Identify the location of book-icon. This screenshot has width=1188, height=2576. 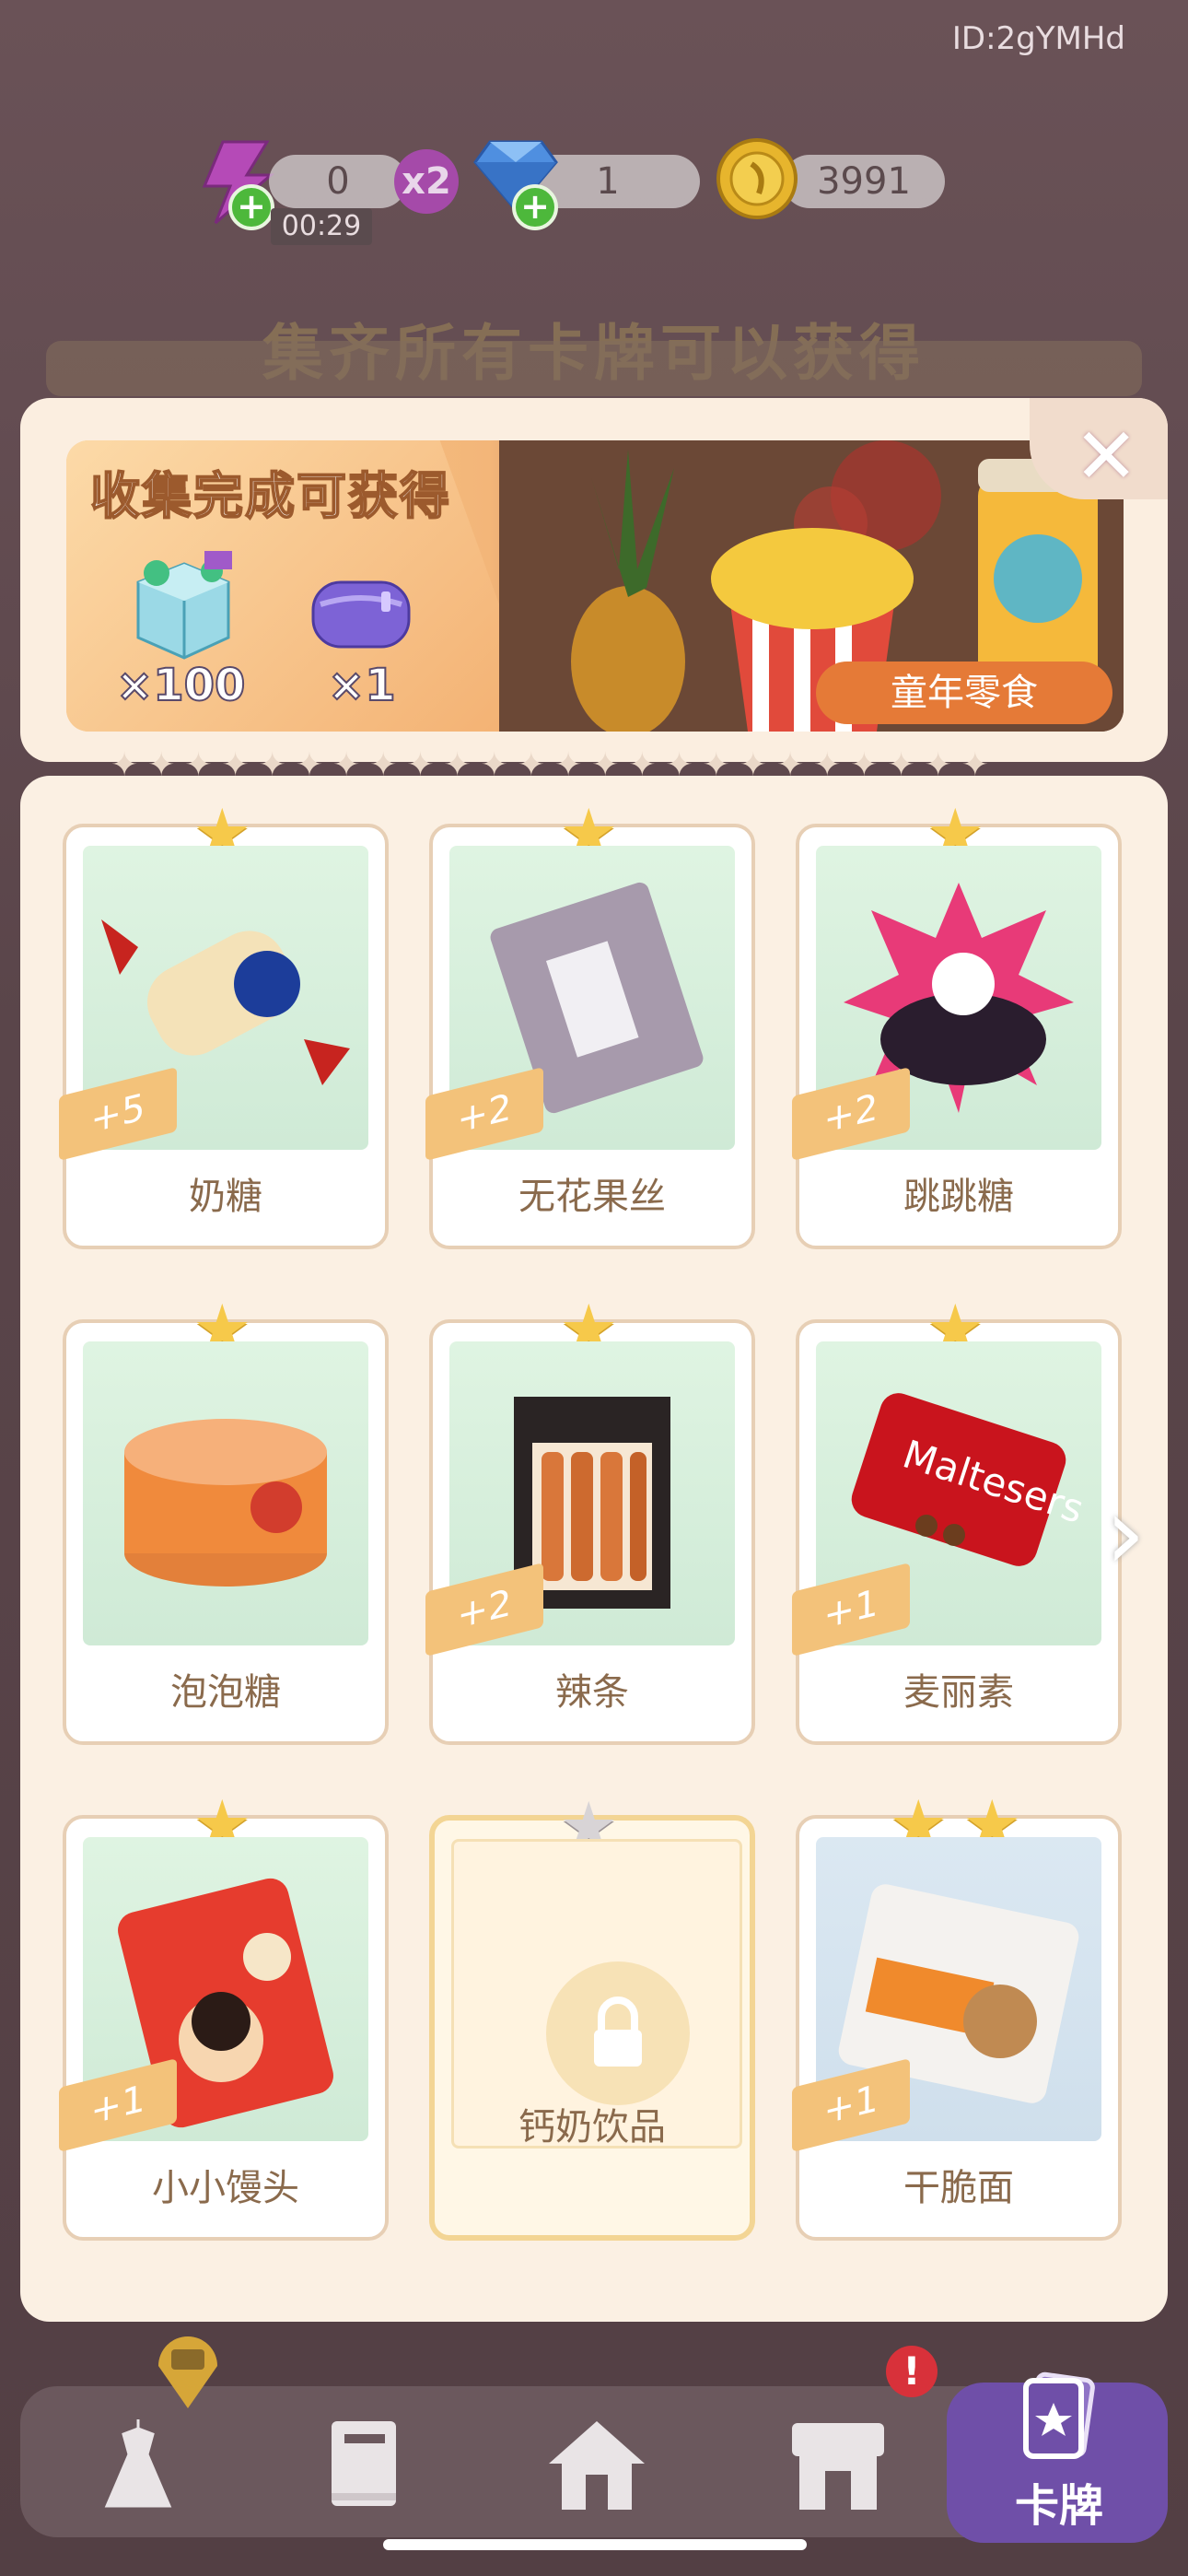
(364, 2463).